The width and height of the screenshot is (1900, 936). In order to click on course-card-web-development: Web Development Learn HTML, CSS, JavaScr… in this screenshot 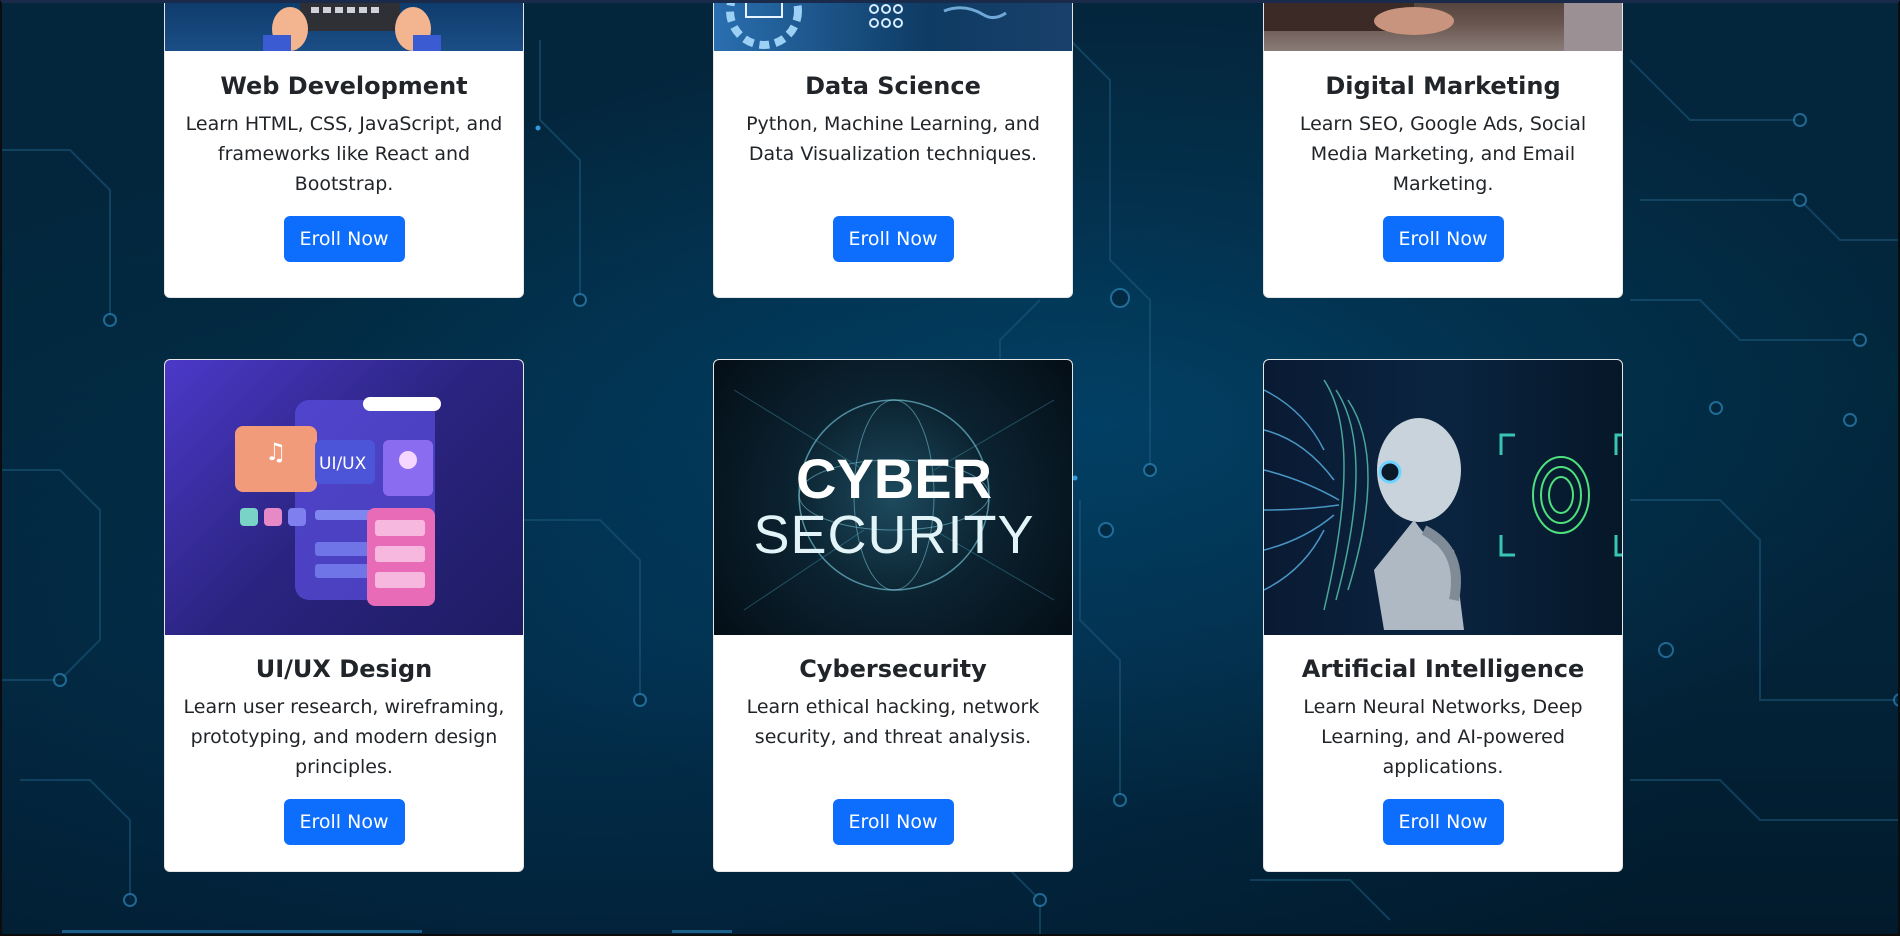, I will do `click(344, 149)`.